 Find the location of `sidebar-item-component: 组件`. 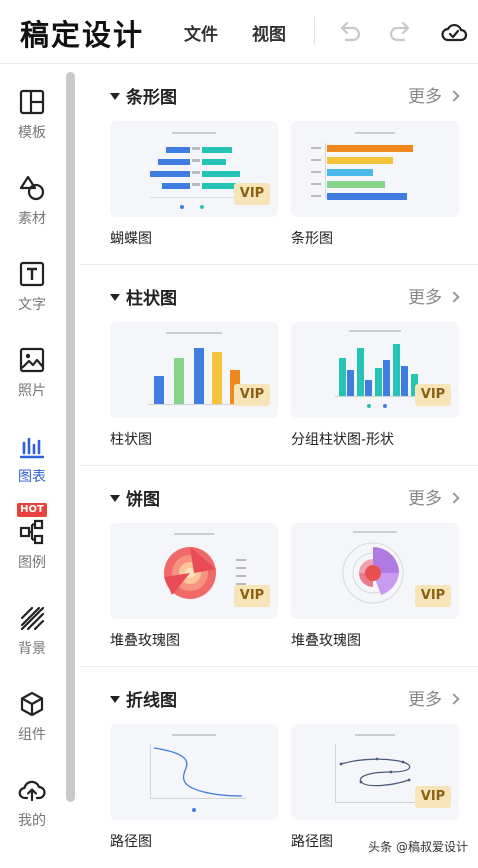

sidebar-item-component: 组件 is located at coordinates (32, 731).